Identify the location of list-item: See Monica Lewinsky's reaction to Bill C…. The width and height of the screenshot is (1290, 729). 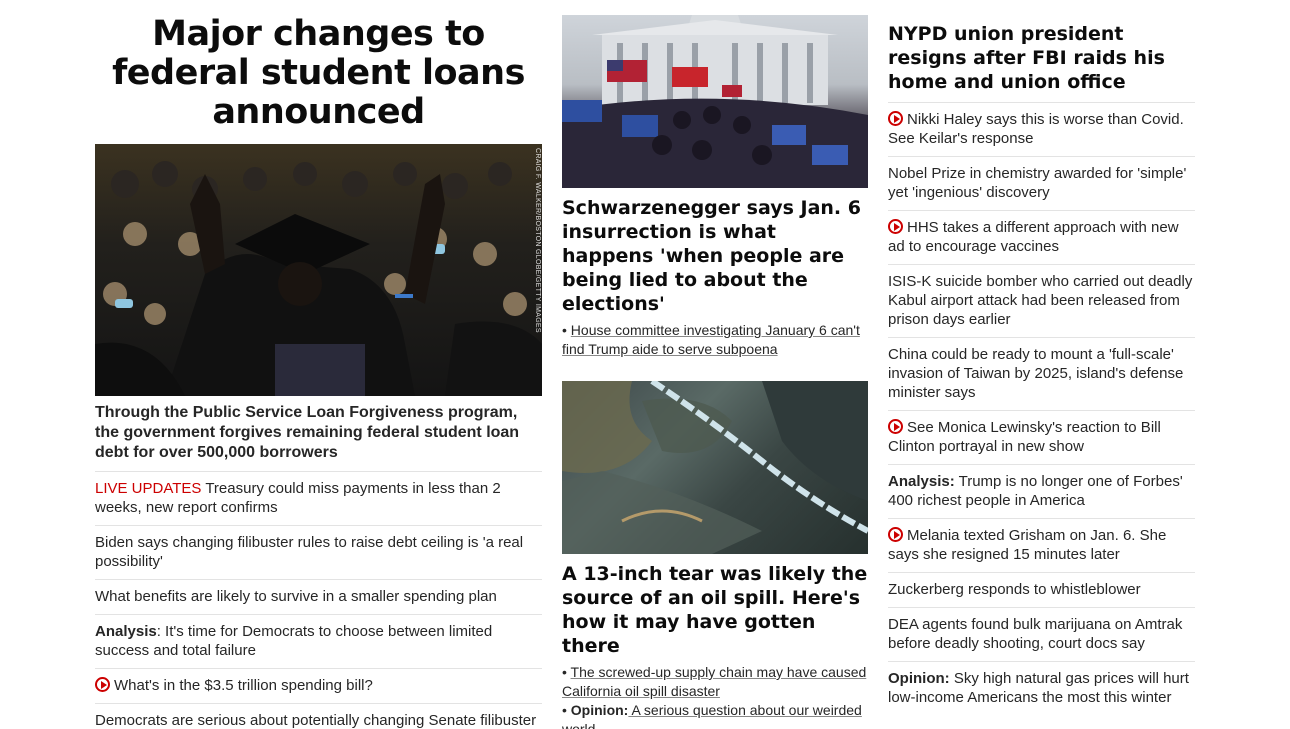
(1041, 438).